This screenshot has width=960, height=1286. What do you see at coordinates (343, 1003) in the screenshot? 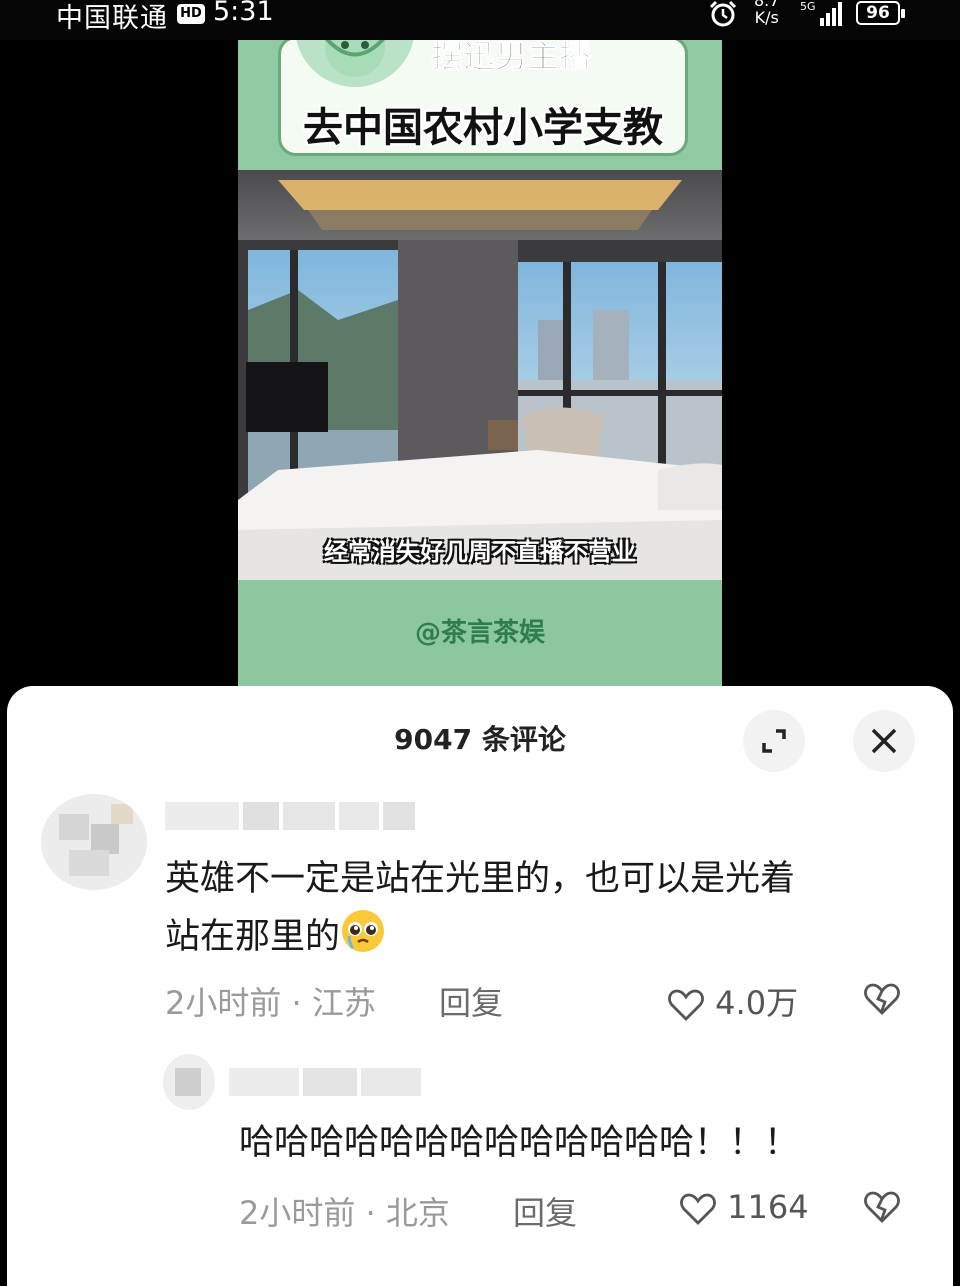
I see `comment-location: 江苏` at bounding box center [343, 1003].